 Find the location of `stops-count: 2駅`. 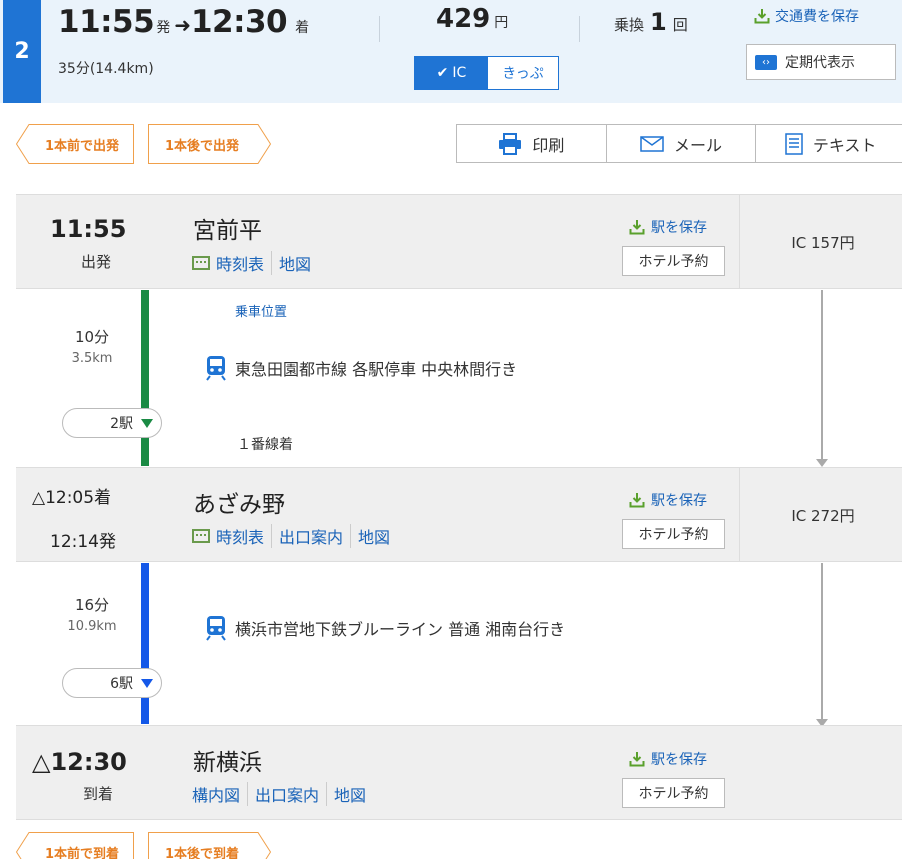

stops-count: 2駅 is located at coordinates (121, 424).